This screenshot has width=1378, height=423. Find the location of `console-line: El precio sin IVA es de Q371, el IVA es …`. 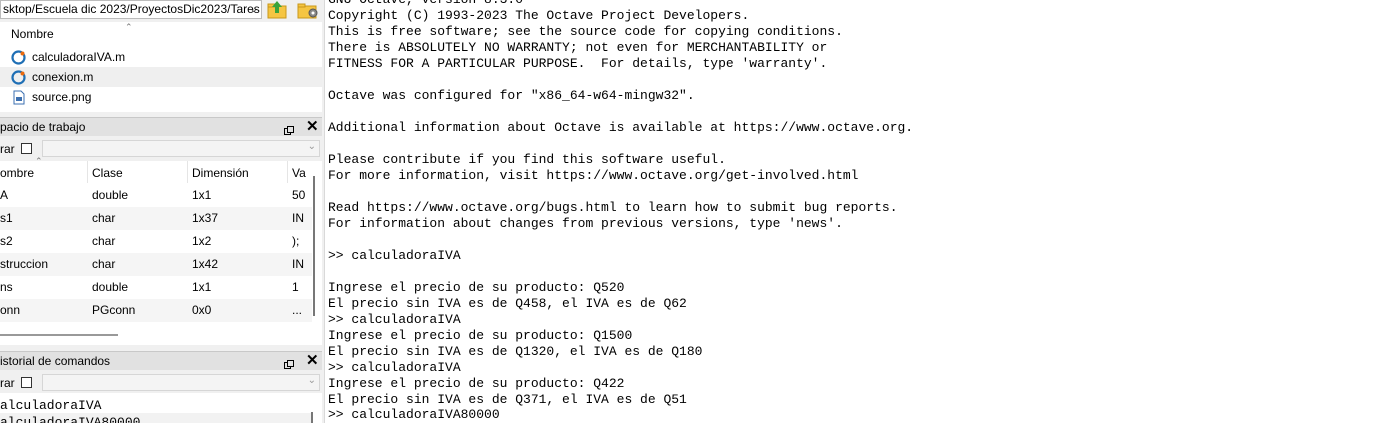

console-line: El precio sin IVA es de Q371, el IVA es … is located at coordinates (507, 399).